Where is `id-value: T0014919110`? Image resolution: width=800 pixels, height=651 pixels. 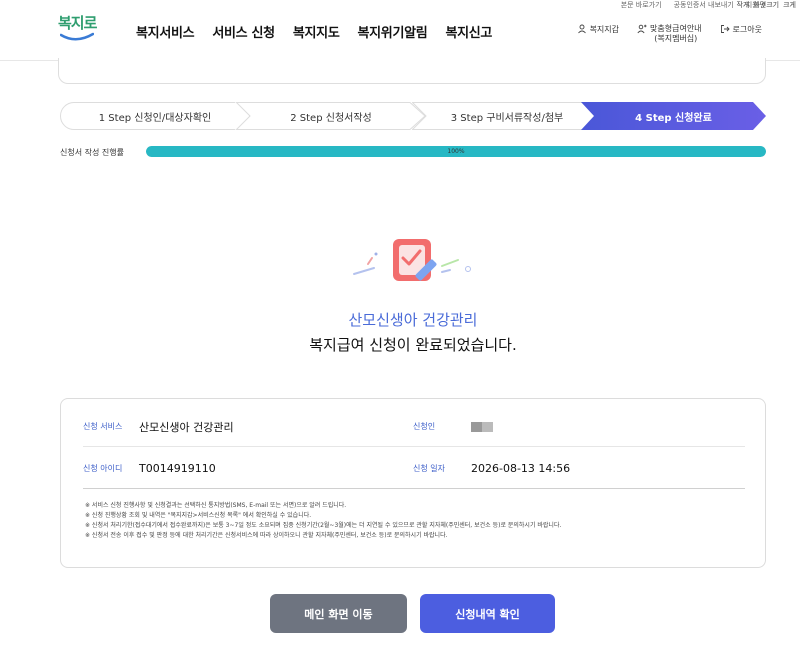
id-value: T0014919110 is located at coordinates (177, 468).